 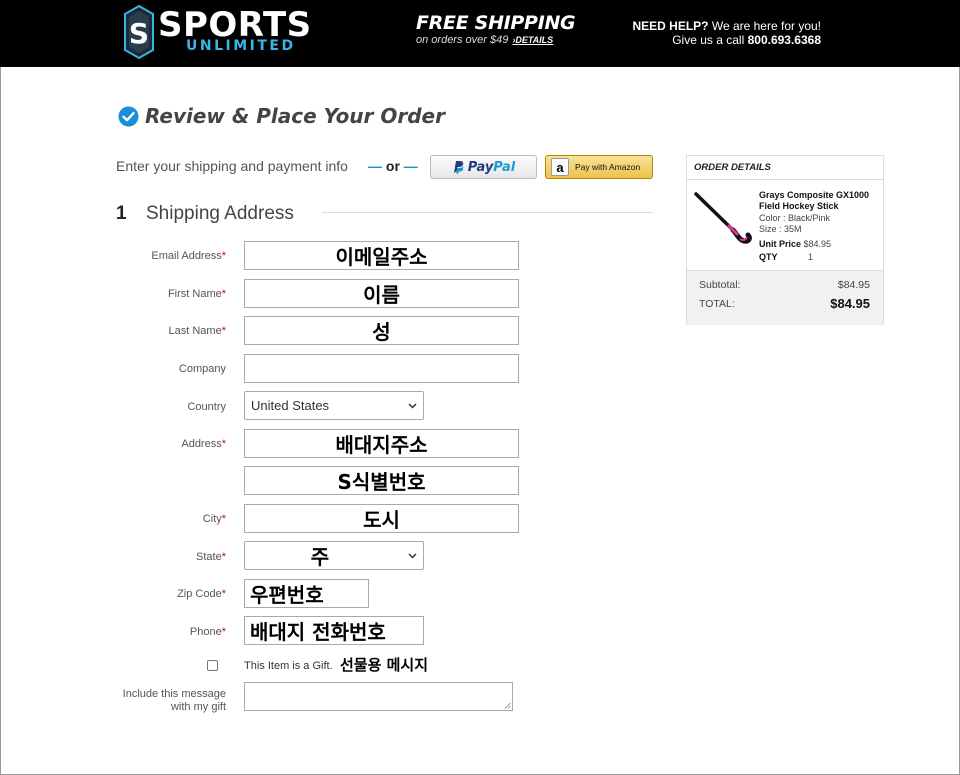 I want to click on logo-shield-icon: S, so click(x=139, y=32).